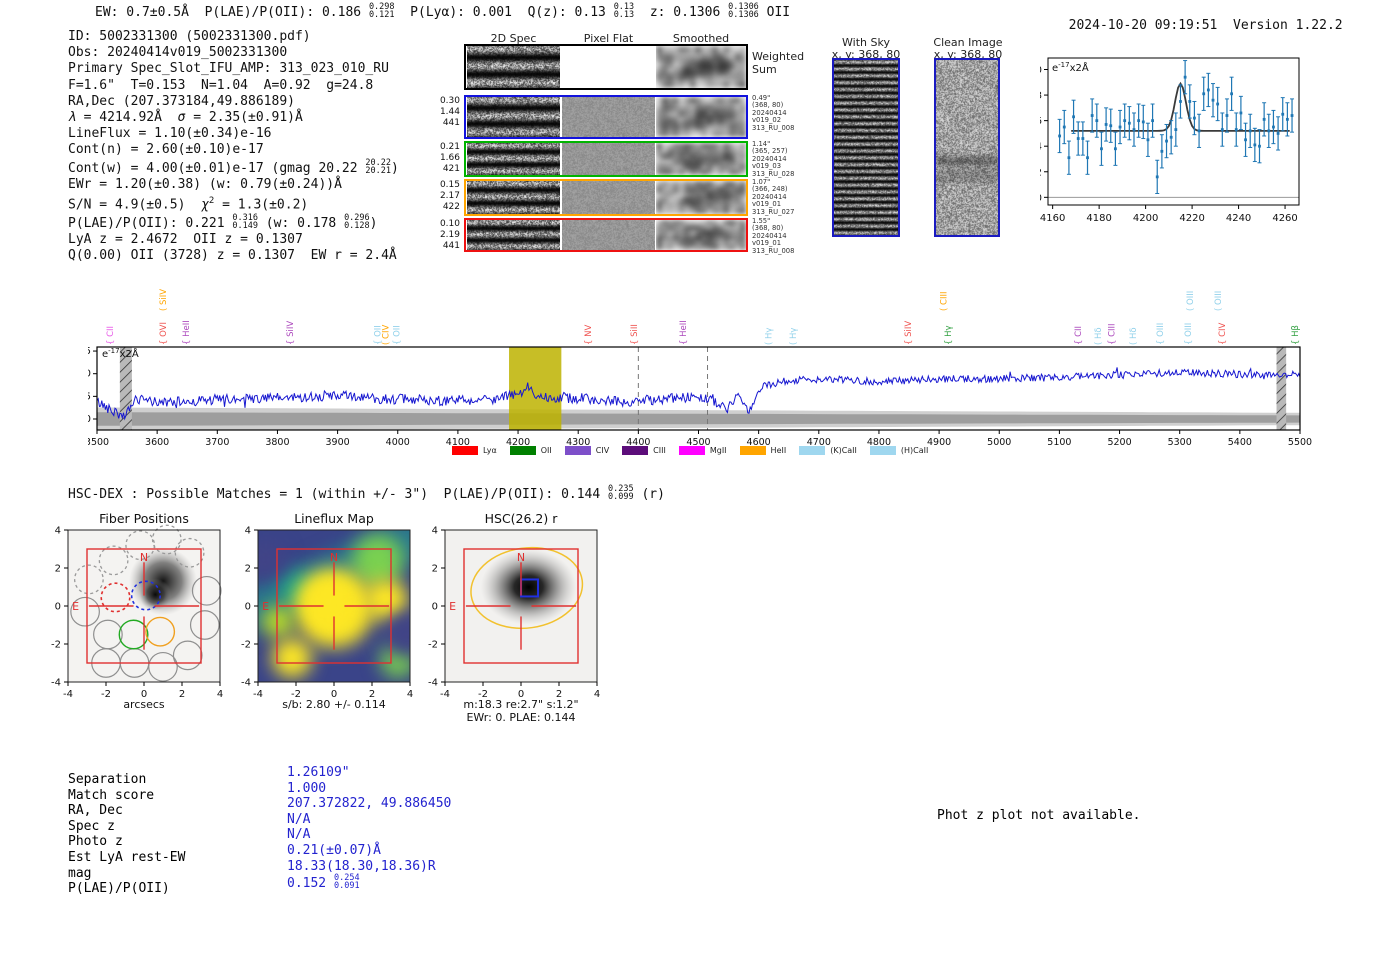 This screenshot has height=953, width=1400. I want to click on info-line: LineFlux = 1.10(±0.34)e-16, so click(233, 134).